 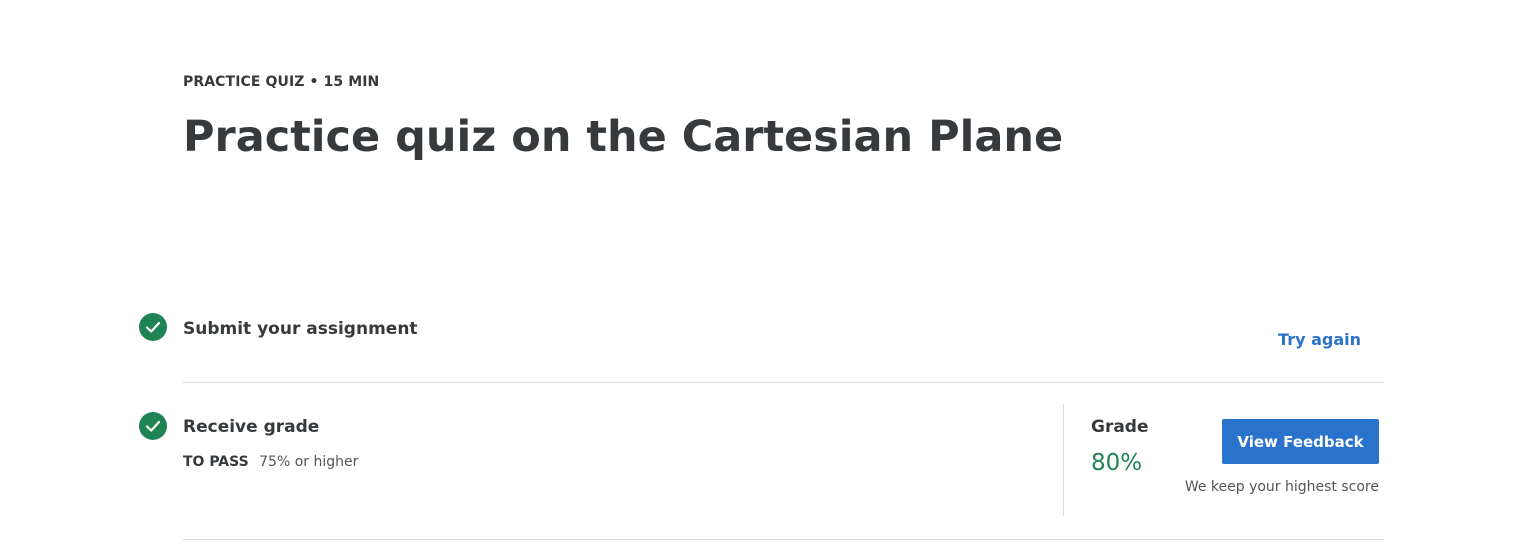 What do you see at coordinates (1120, 427) in the screenshot?
I see `grade-label: Grade` at bounding box center [1120, 427].